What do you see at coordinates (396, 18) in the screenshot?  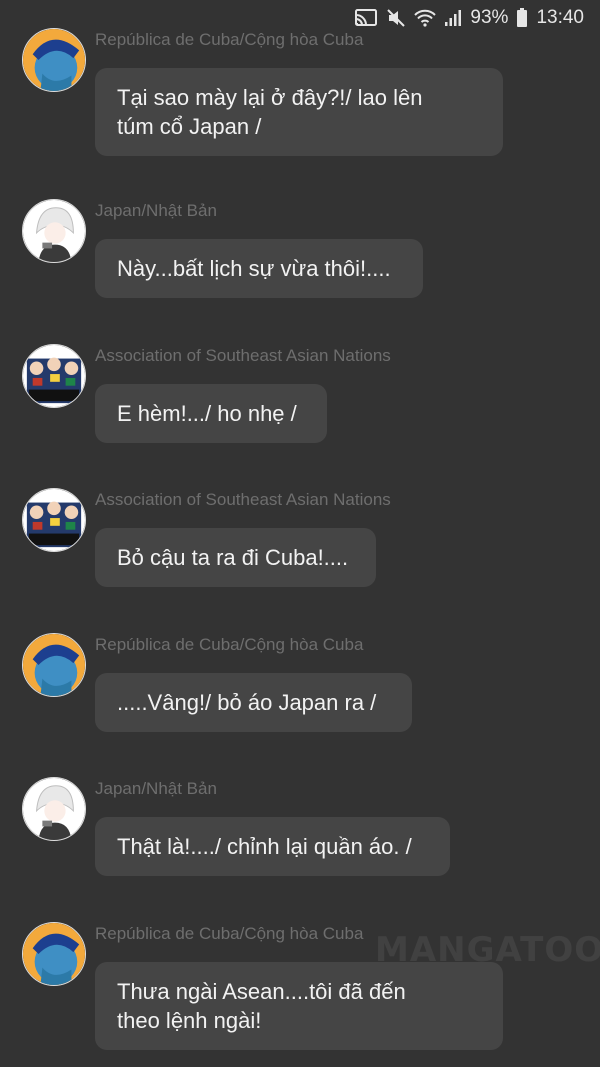 I see `mute-icon` at bounding box center [396, 18].